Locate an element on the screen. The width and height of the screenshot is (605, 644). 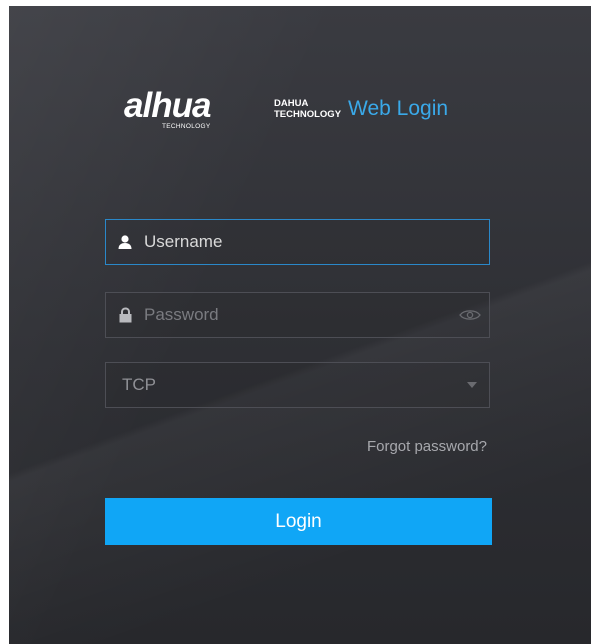
brand-wordmark: alhua is located at coordinates (167, 105).